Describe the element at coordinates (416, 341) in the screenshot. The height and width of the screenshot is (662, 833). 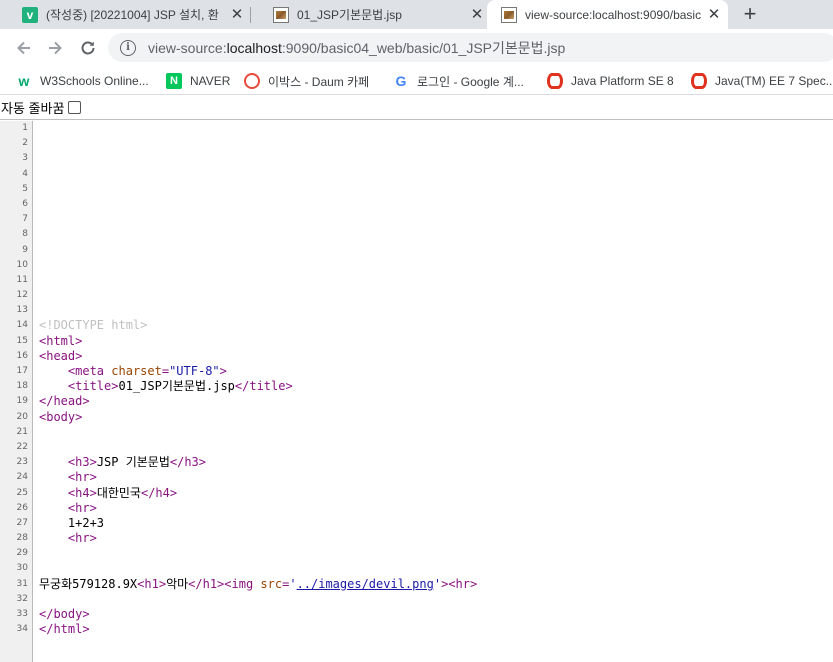
I see `source-line: 15 <html>` at that location.